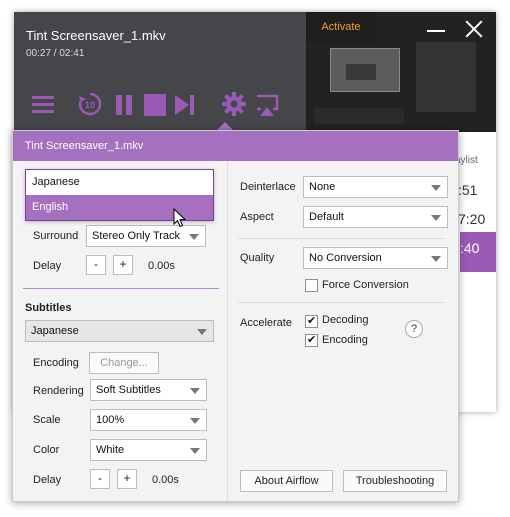 This screenshot has width=510, height=517. What do you see at coordinates (96, 35) in the screenshot?
I see `file-title: Tint Screensaver_1.mkv` at bounding box center [96, 35].